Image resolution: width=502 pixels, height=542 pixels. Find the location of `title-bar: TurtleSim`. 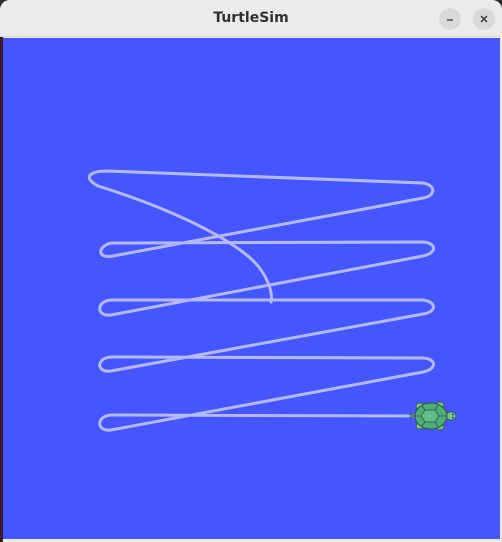

title-bar: TurtleSim is located at coordinates (251, 18).